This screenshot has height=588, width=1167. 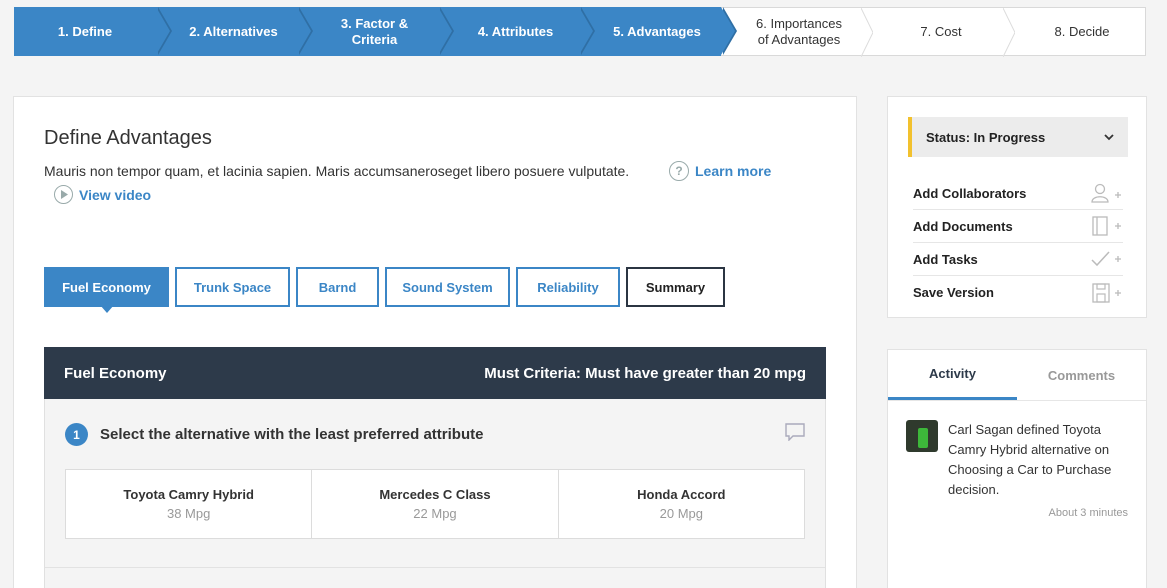 I want to click on chevron-down-icon, so click(x=1109, y=136).